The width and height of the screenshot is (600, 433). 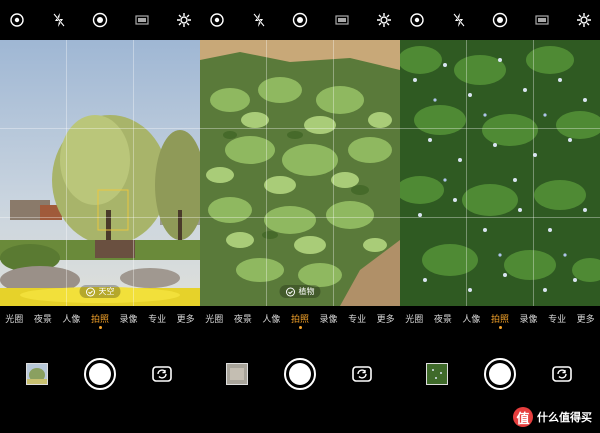 What do you see at coordinates (306, 291) in the screenshot?
I see `ai-badge-label: 植物` at bounding box center [306, 291].